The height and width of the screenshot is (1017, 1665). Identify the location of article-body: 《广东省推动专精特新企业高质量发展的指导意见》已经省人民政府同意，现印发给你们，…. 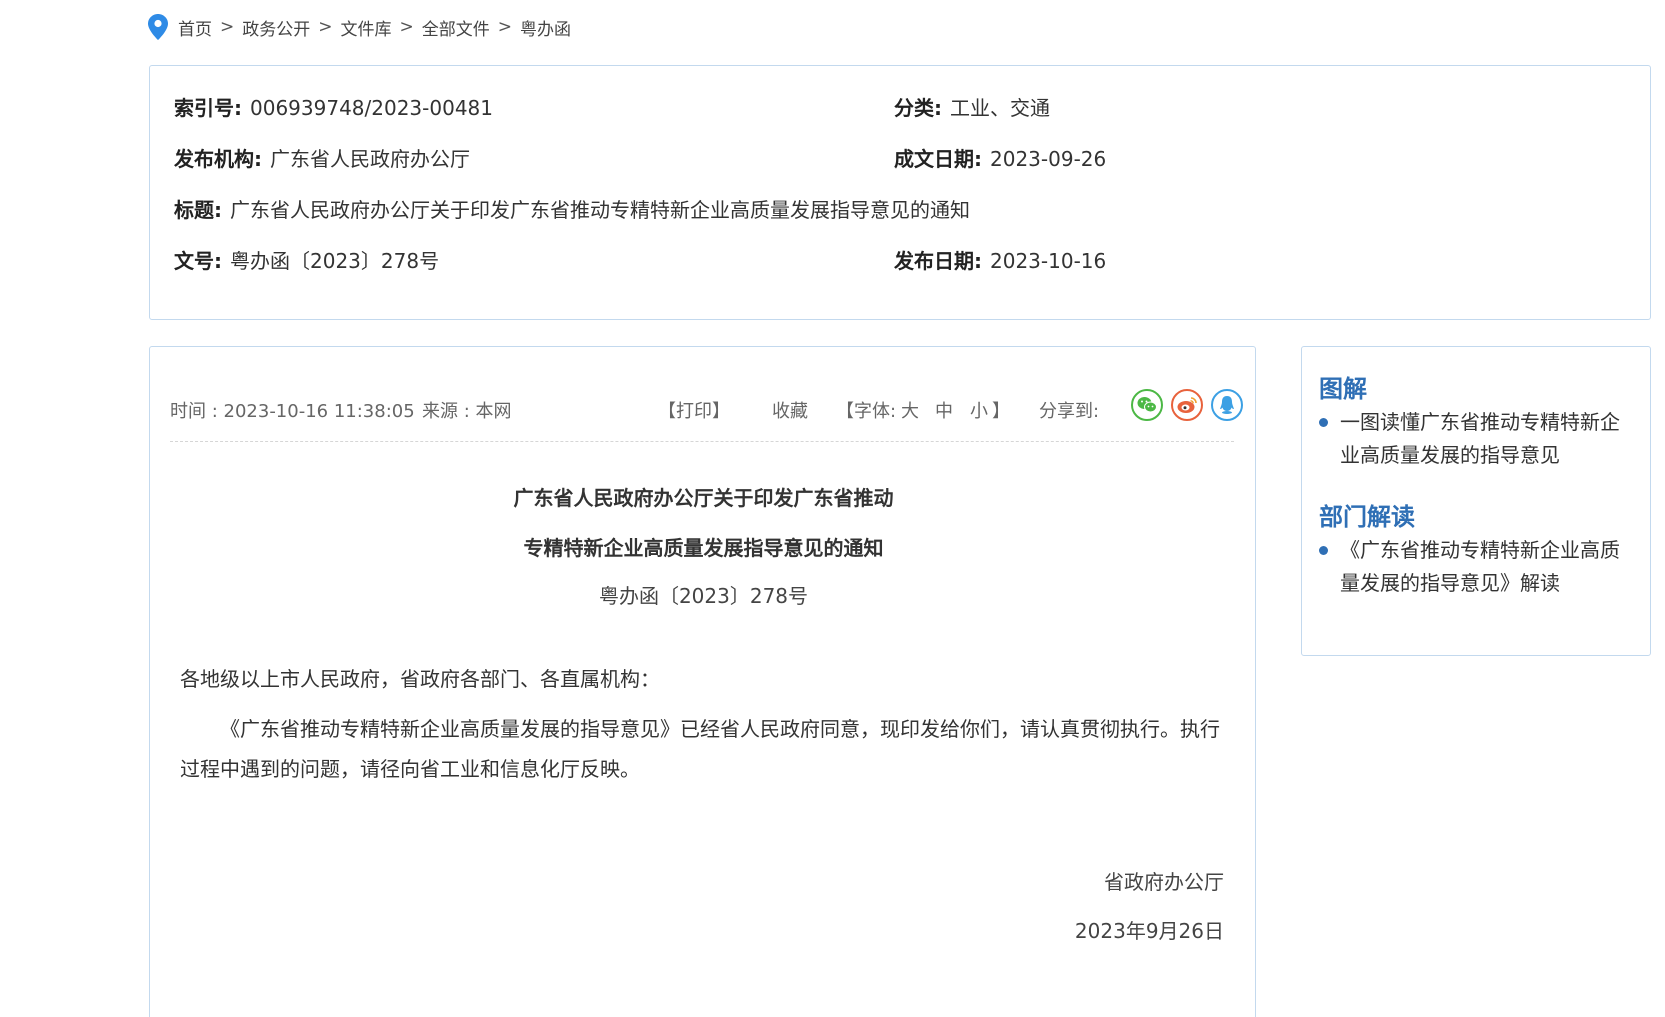
(700, 749).